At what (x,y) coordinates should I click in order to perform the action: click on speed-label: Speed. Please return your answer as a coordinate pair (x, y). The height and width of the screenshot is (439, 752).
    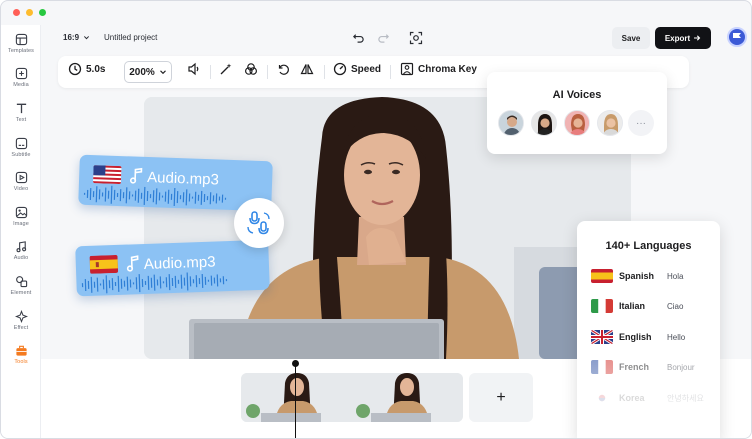
    Looking at the image, I should click on (366, 69).